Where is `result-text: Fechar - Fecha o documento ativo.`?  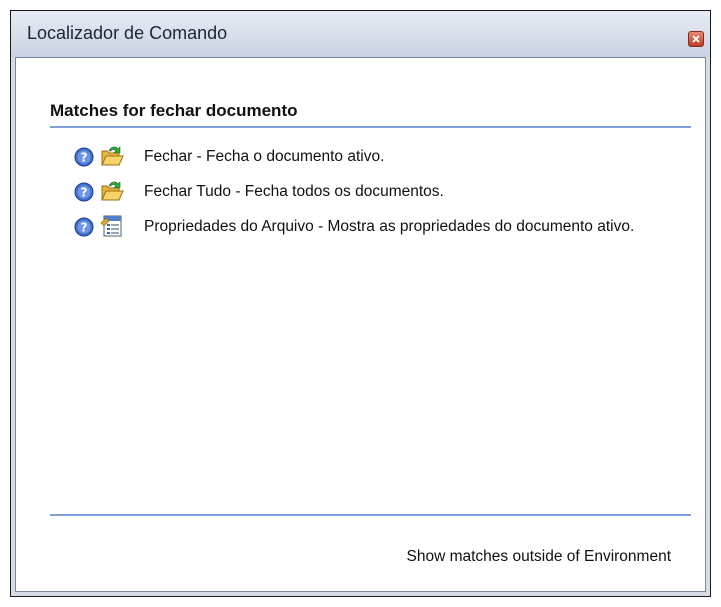
result-text: Fechar - Fecha o documento ativo. is located at coordinates (264, 156).